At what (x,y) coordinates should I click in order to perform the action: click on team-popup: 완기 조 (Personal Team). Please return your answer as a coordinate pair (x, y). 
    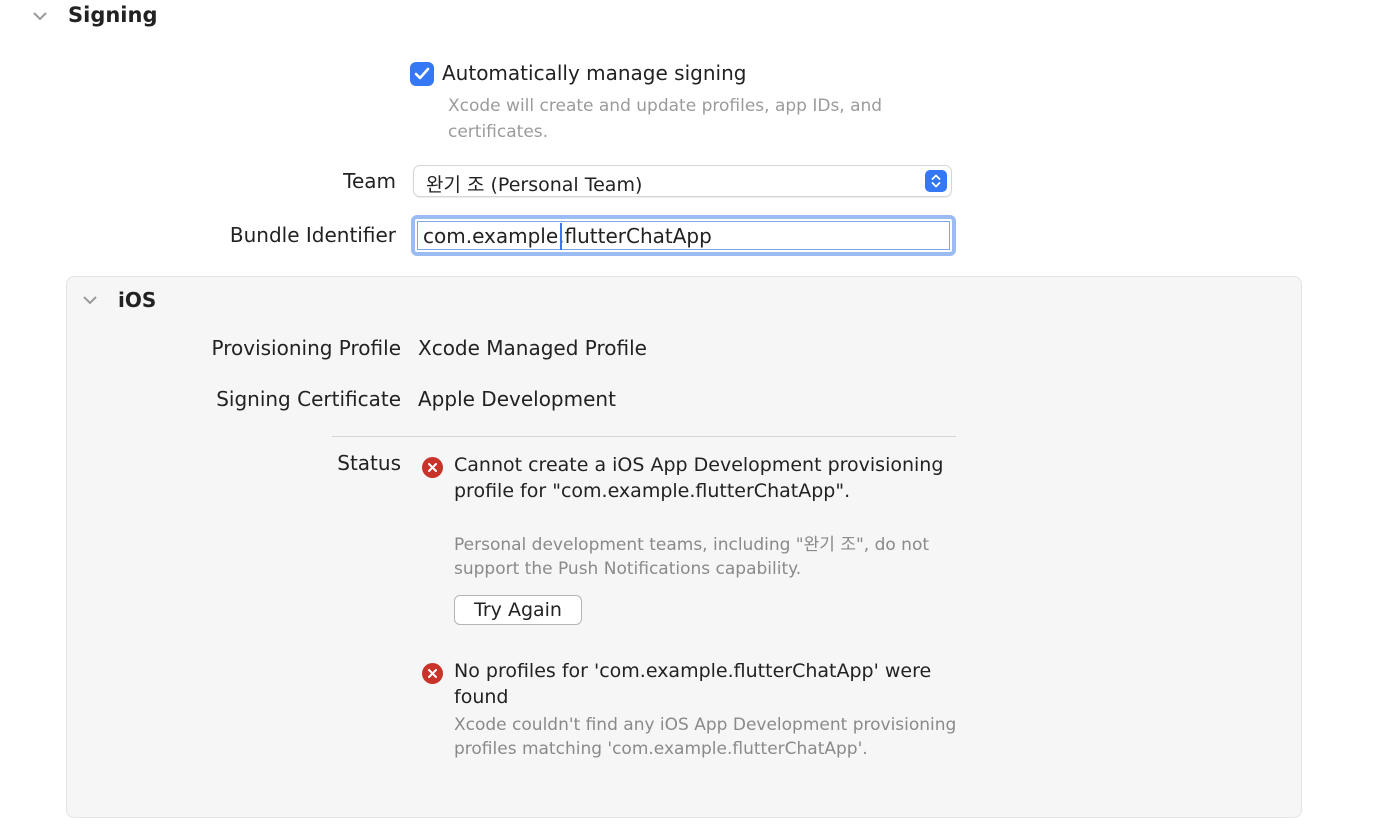
    Looking at the image, I should click on (682, 181).